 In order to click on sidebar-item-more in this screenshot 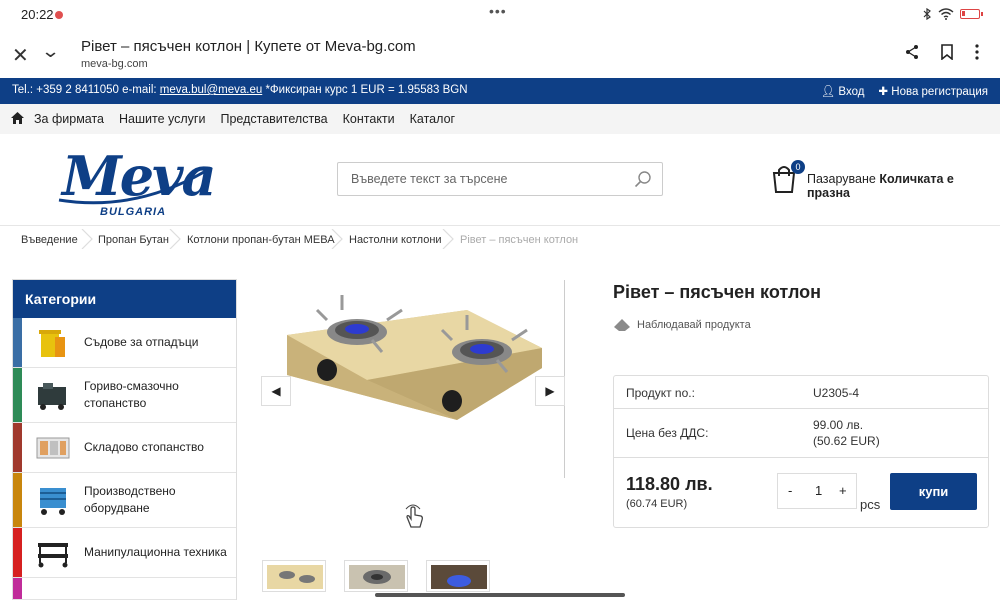, I will do `click(124, 589)`.